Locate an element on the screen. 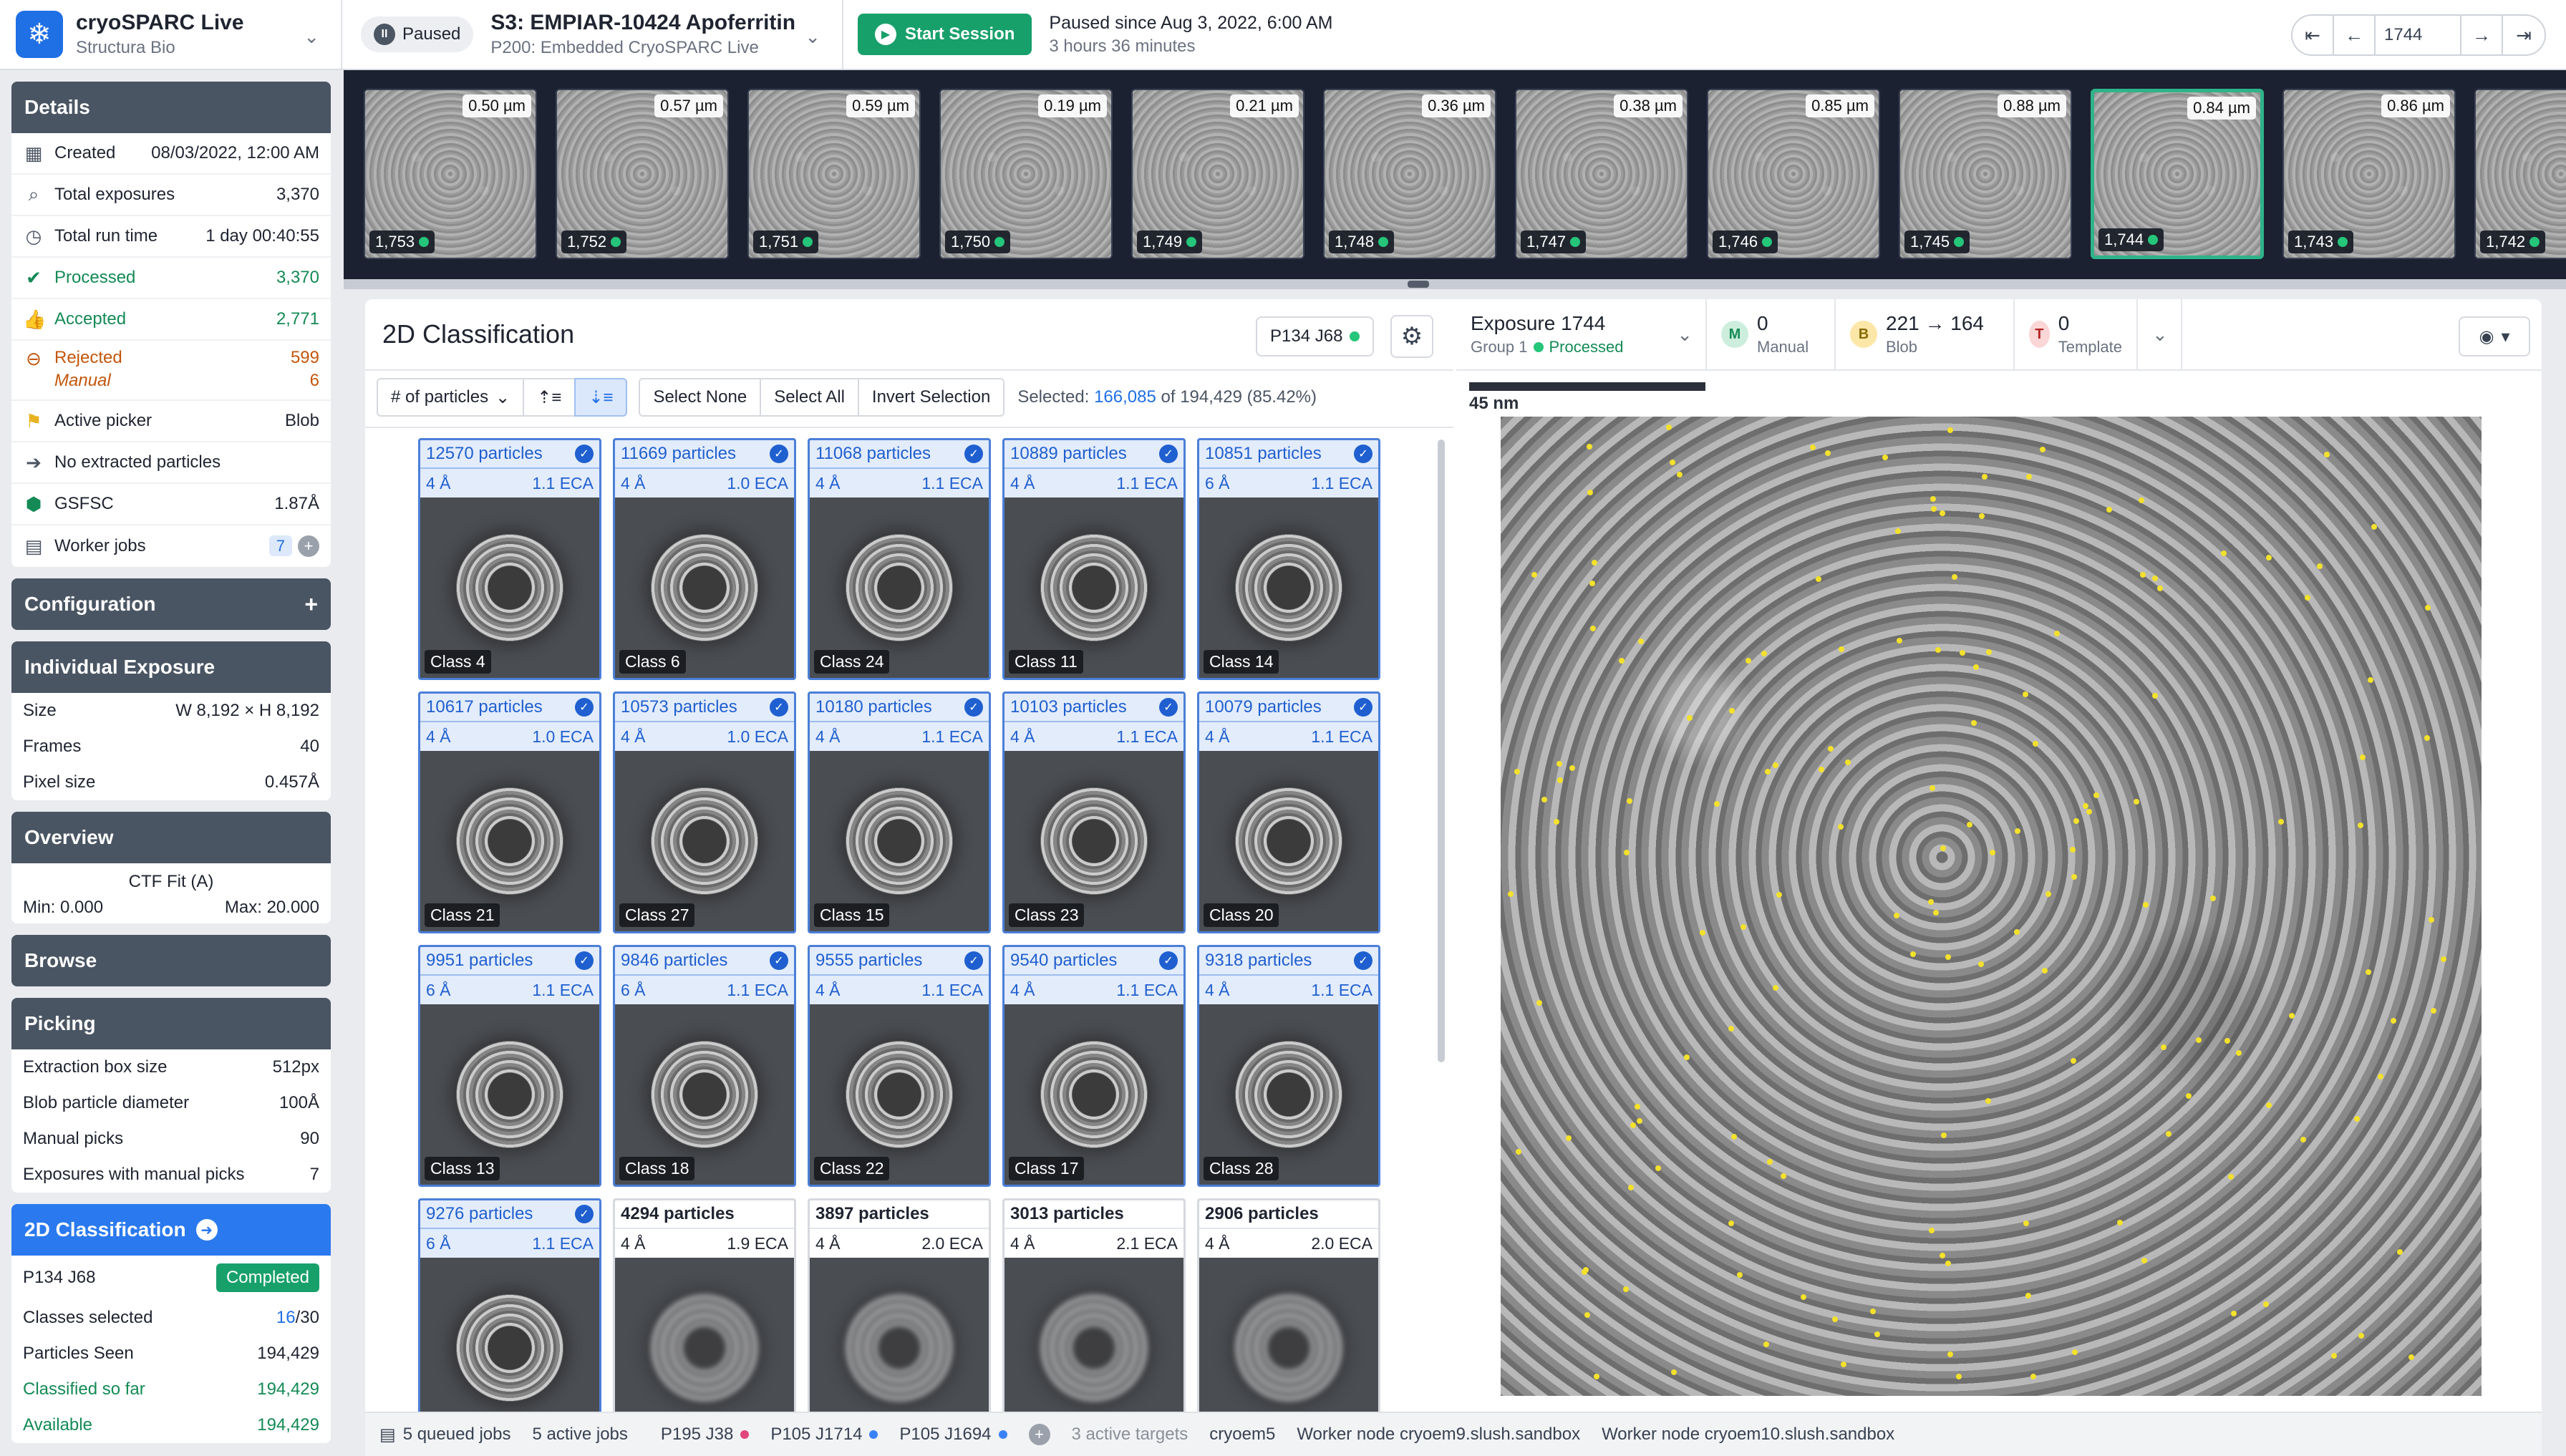  worker-node-9: Worker node cryoem9.slush.sandbox is located at coordinates (1438, 1435).